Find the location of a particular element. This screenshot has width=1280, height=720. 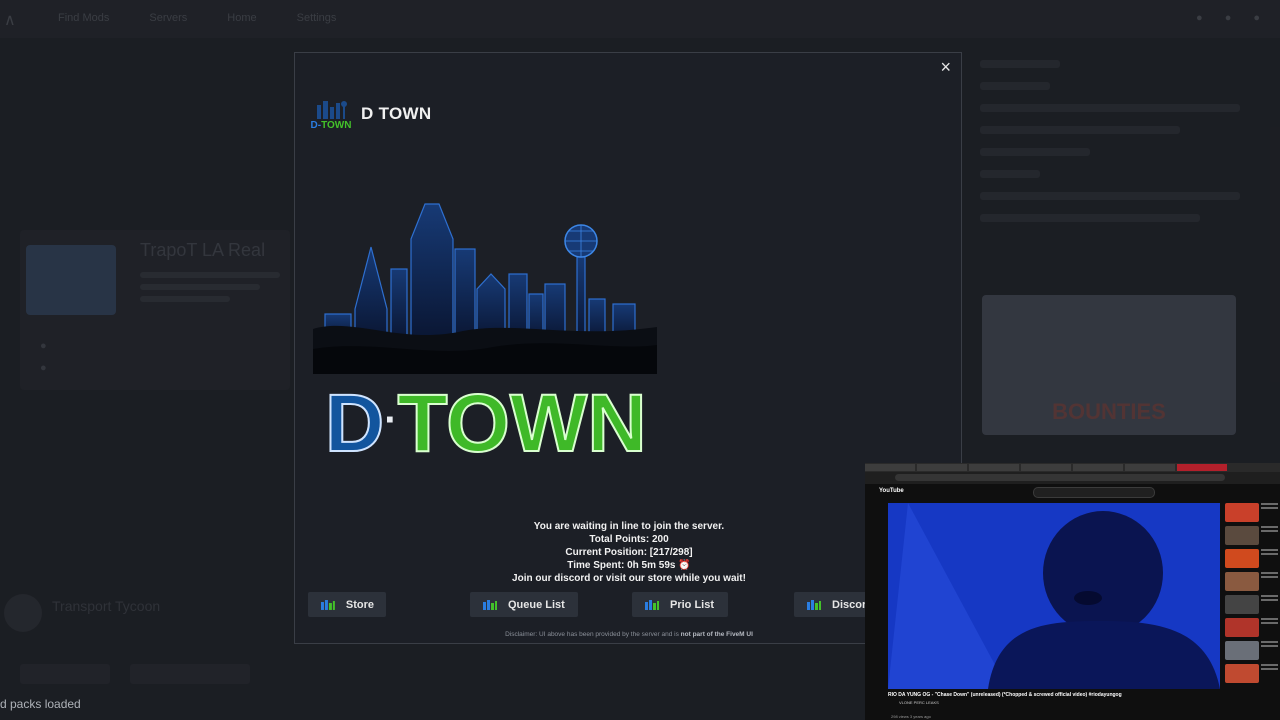

status-text: d packs loaded is located at coordinates (40, 704).